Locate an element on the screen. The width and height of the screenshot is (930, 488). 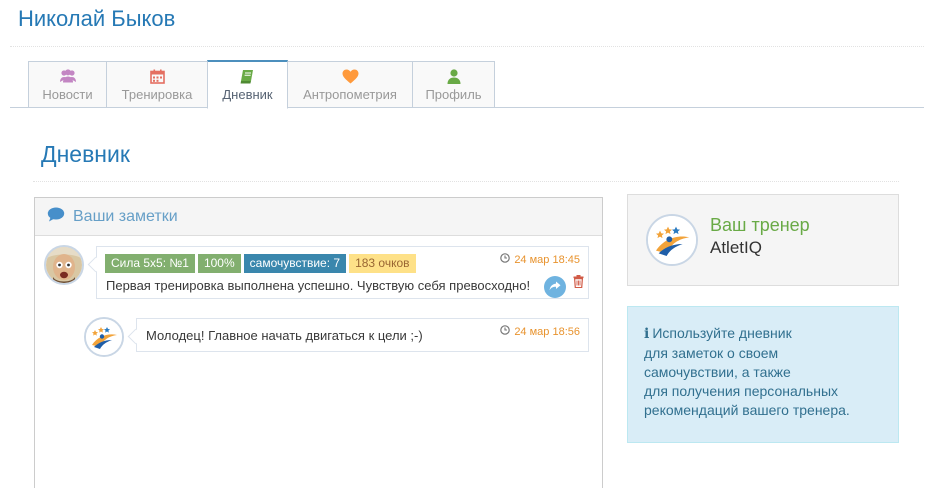
title-divider is located at coordinates (466, 181).